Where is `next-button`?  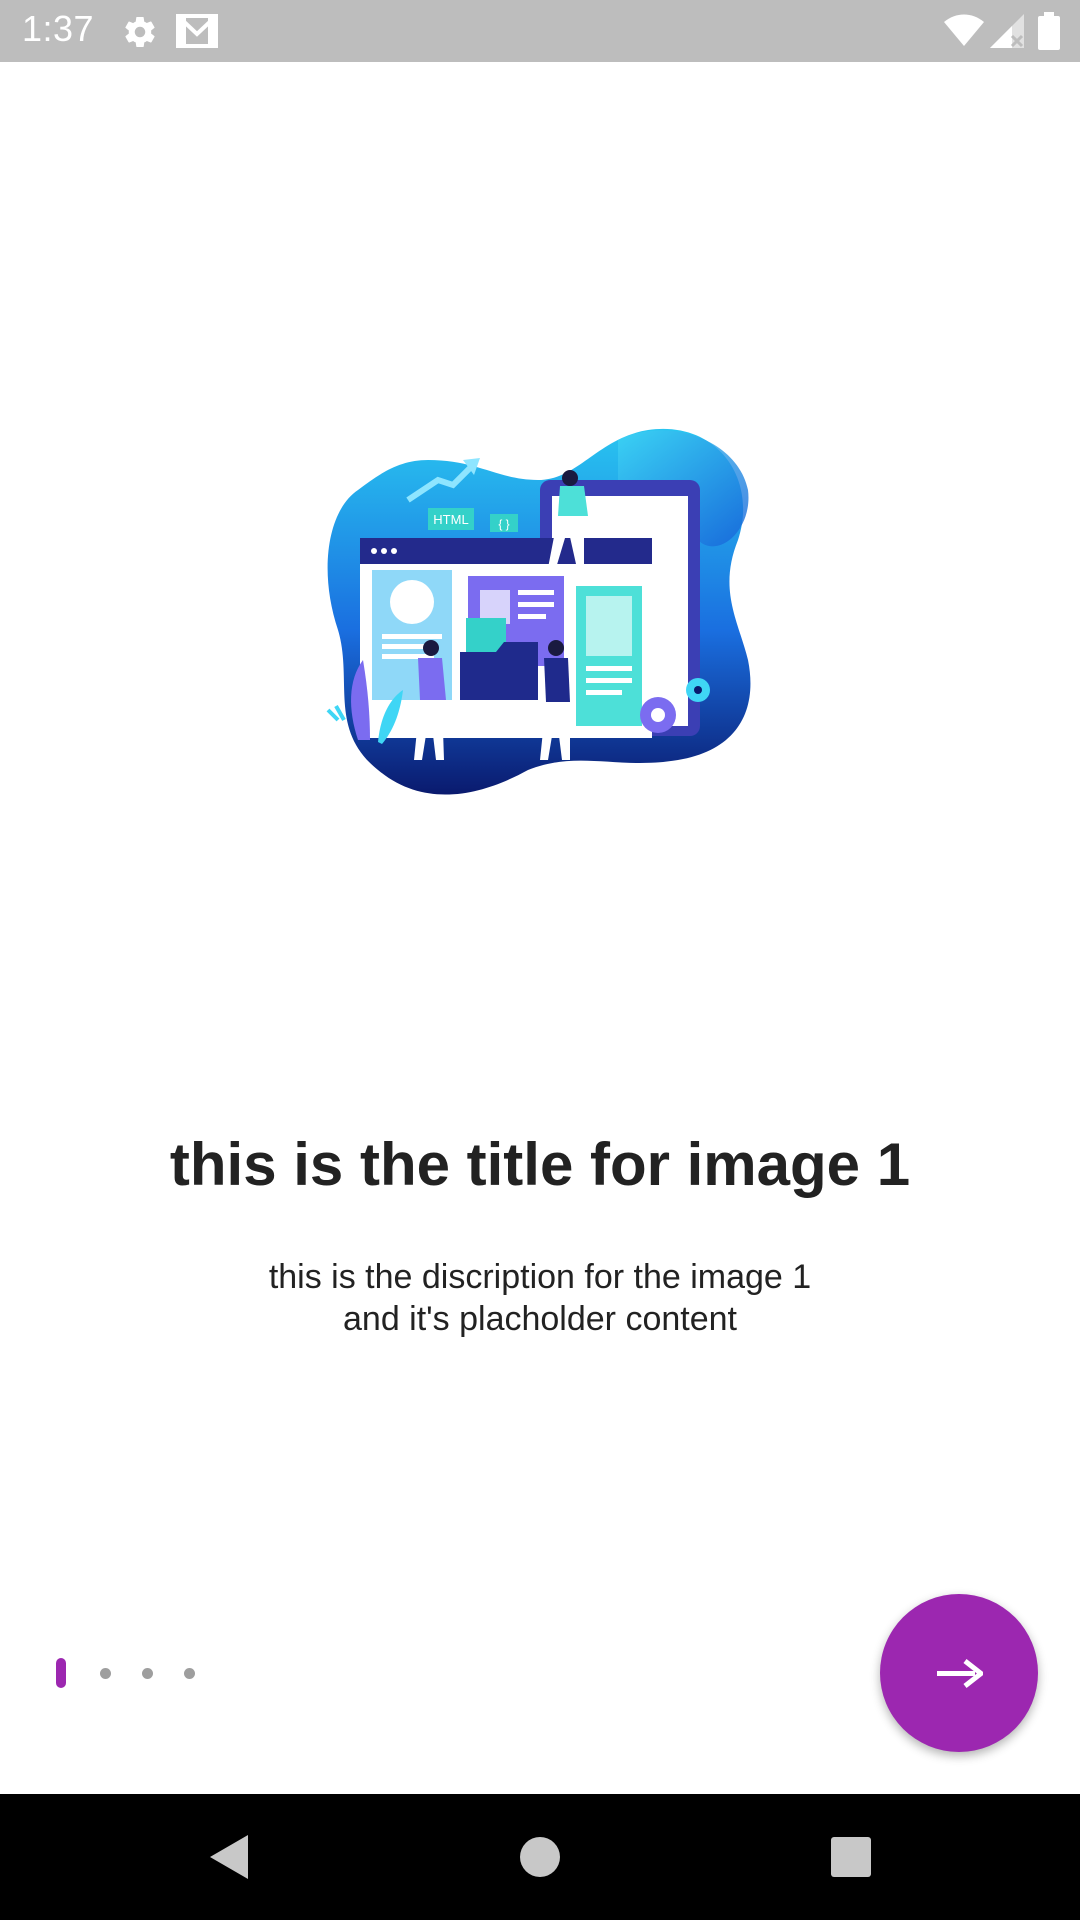 next-button is located at coordinates (959, 1673).